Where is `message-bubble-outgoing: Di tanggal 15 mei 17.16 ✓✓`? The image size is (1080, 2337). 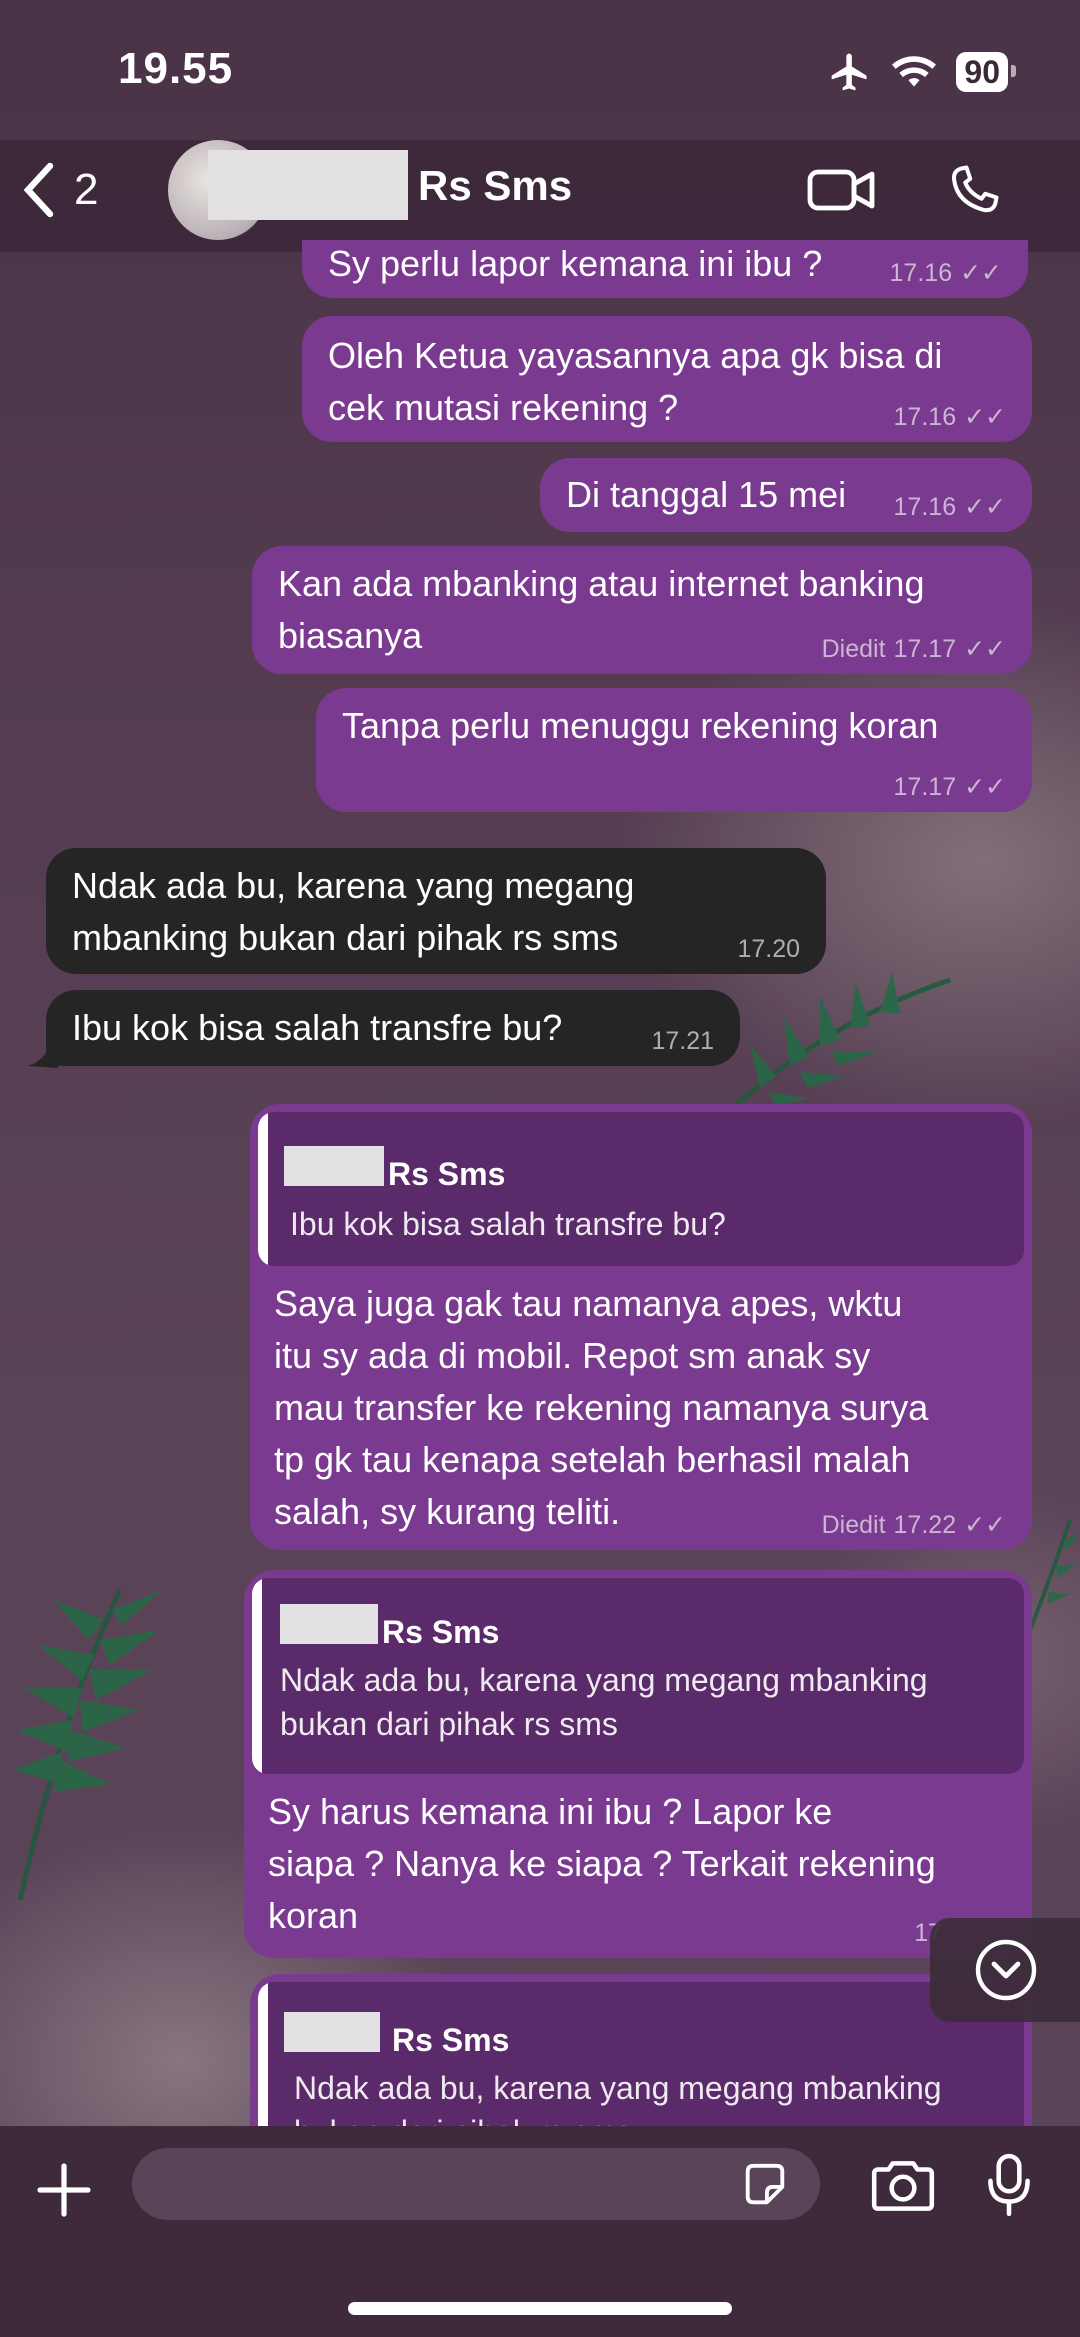 message-bubble-outgoing: Di tanggal 15 mei 17.16 ✓✓ is located at coordinates (786, 495).